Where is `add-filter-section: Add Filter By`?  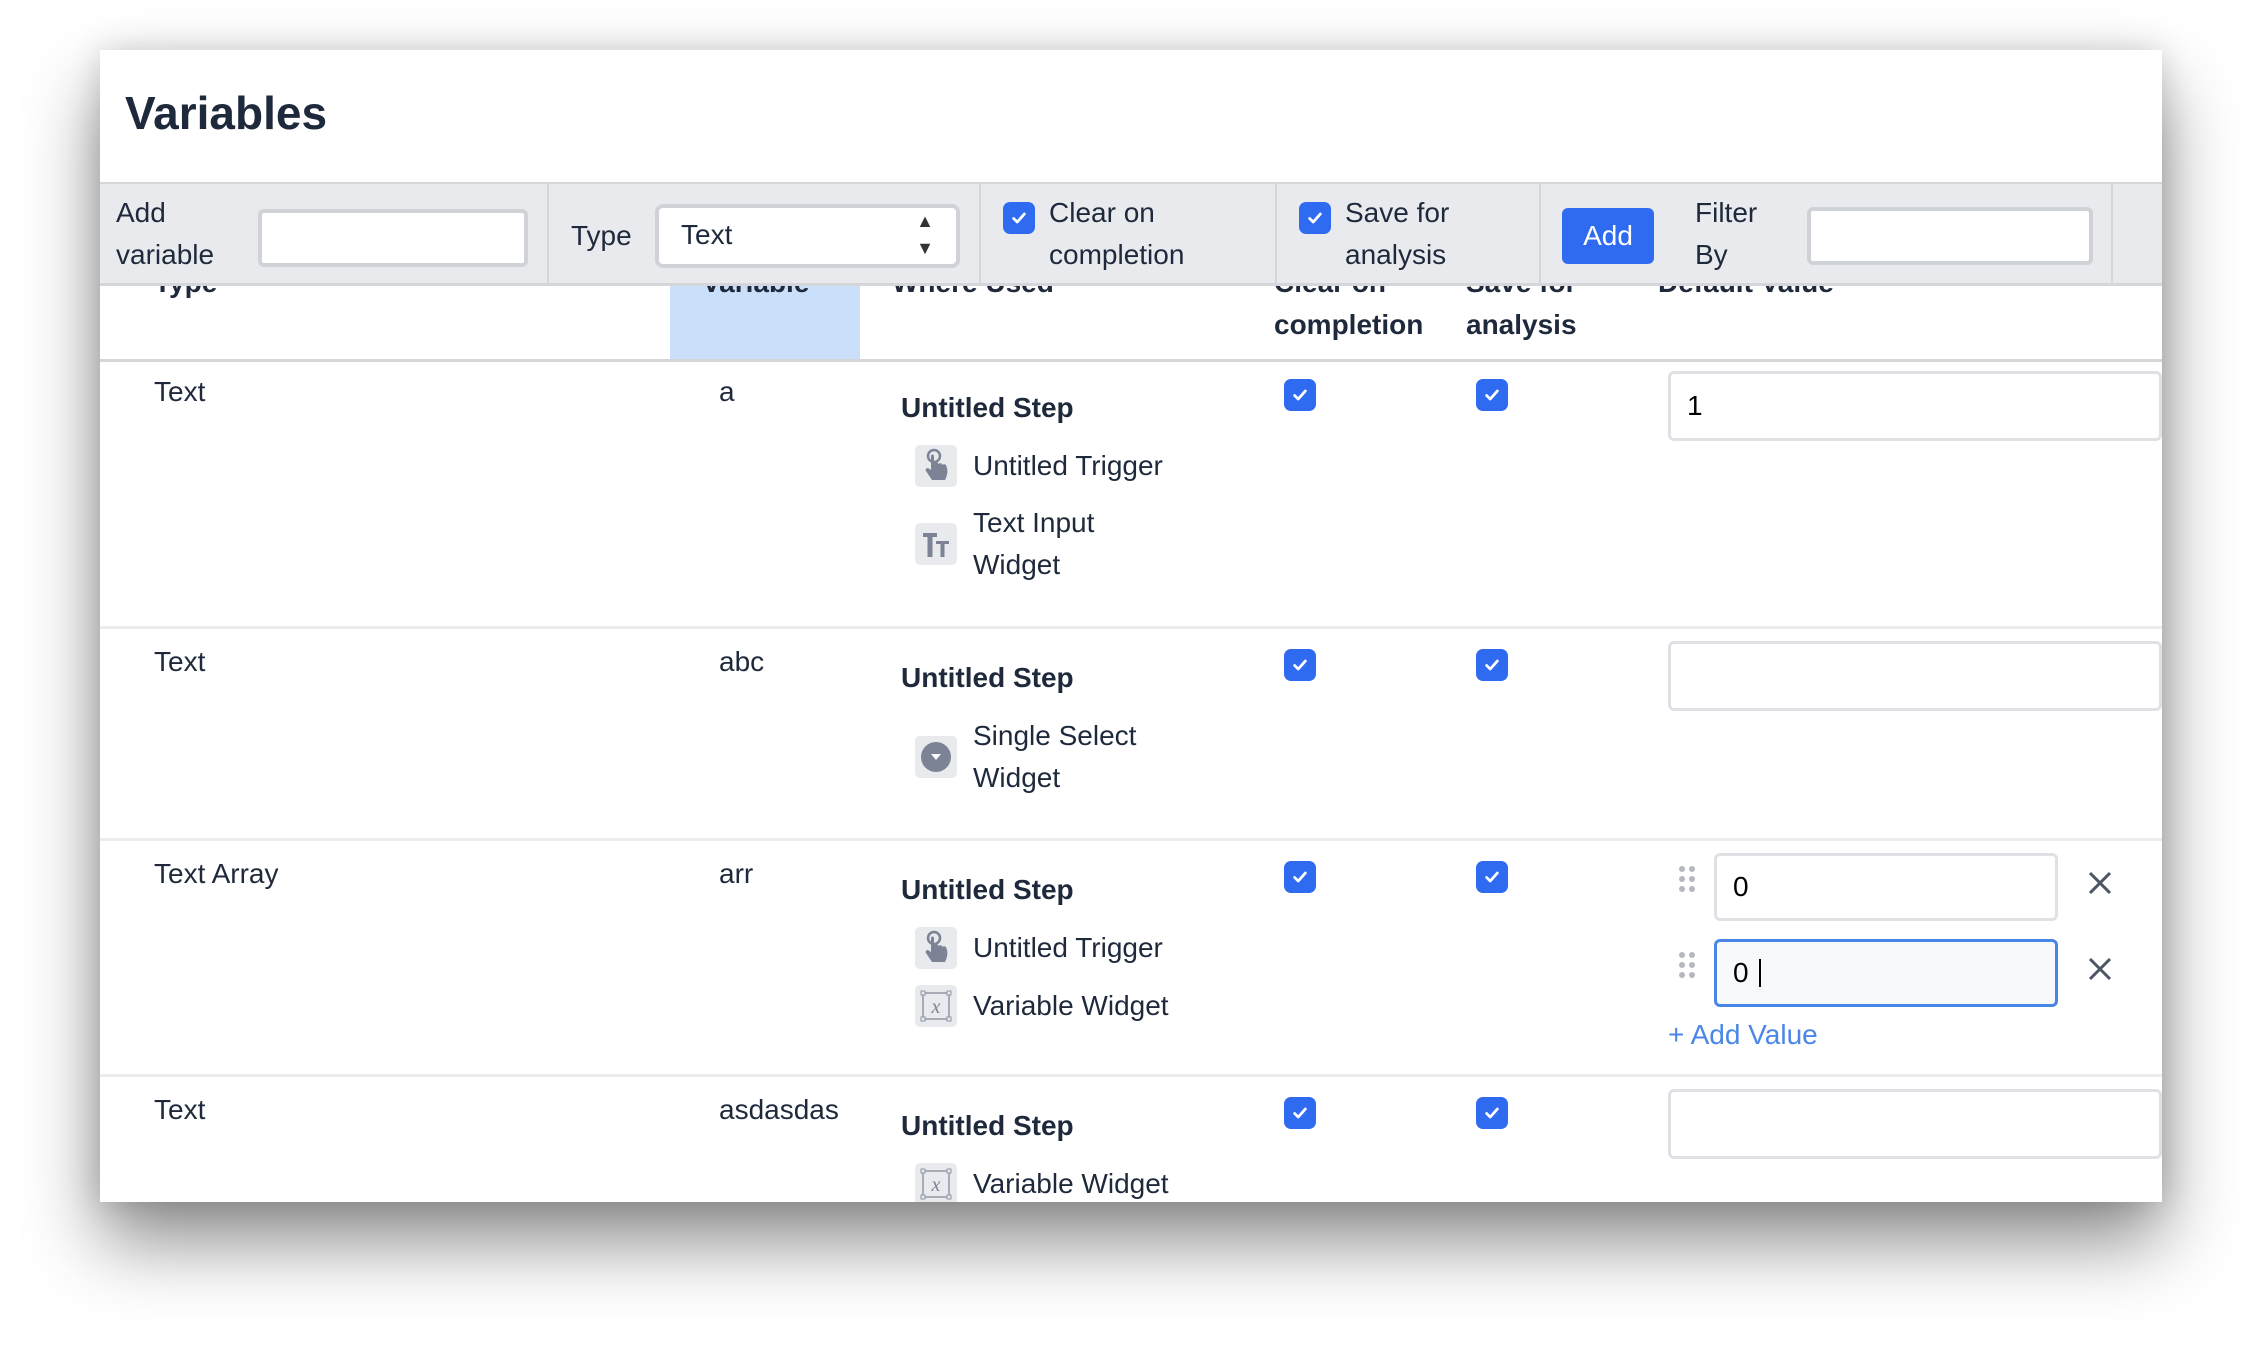 add-filter-section: Add Filter By is located at coordinates (1827, 233).